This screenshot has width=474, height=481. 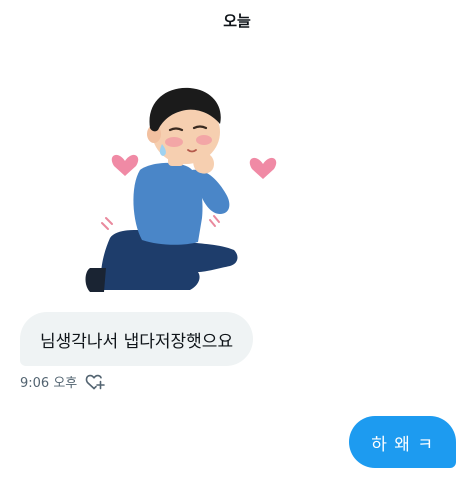 What do you see at coordinates (125, 165) in the screenshot?
I see `heart-left-icon` at bounding box center [125, 165].